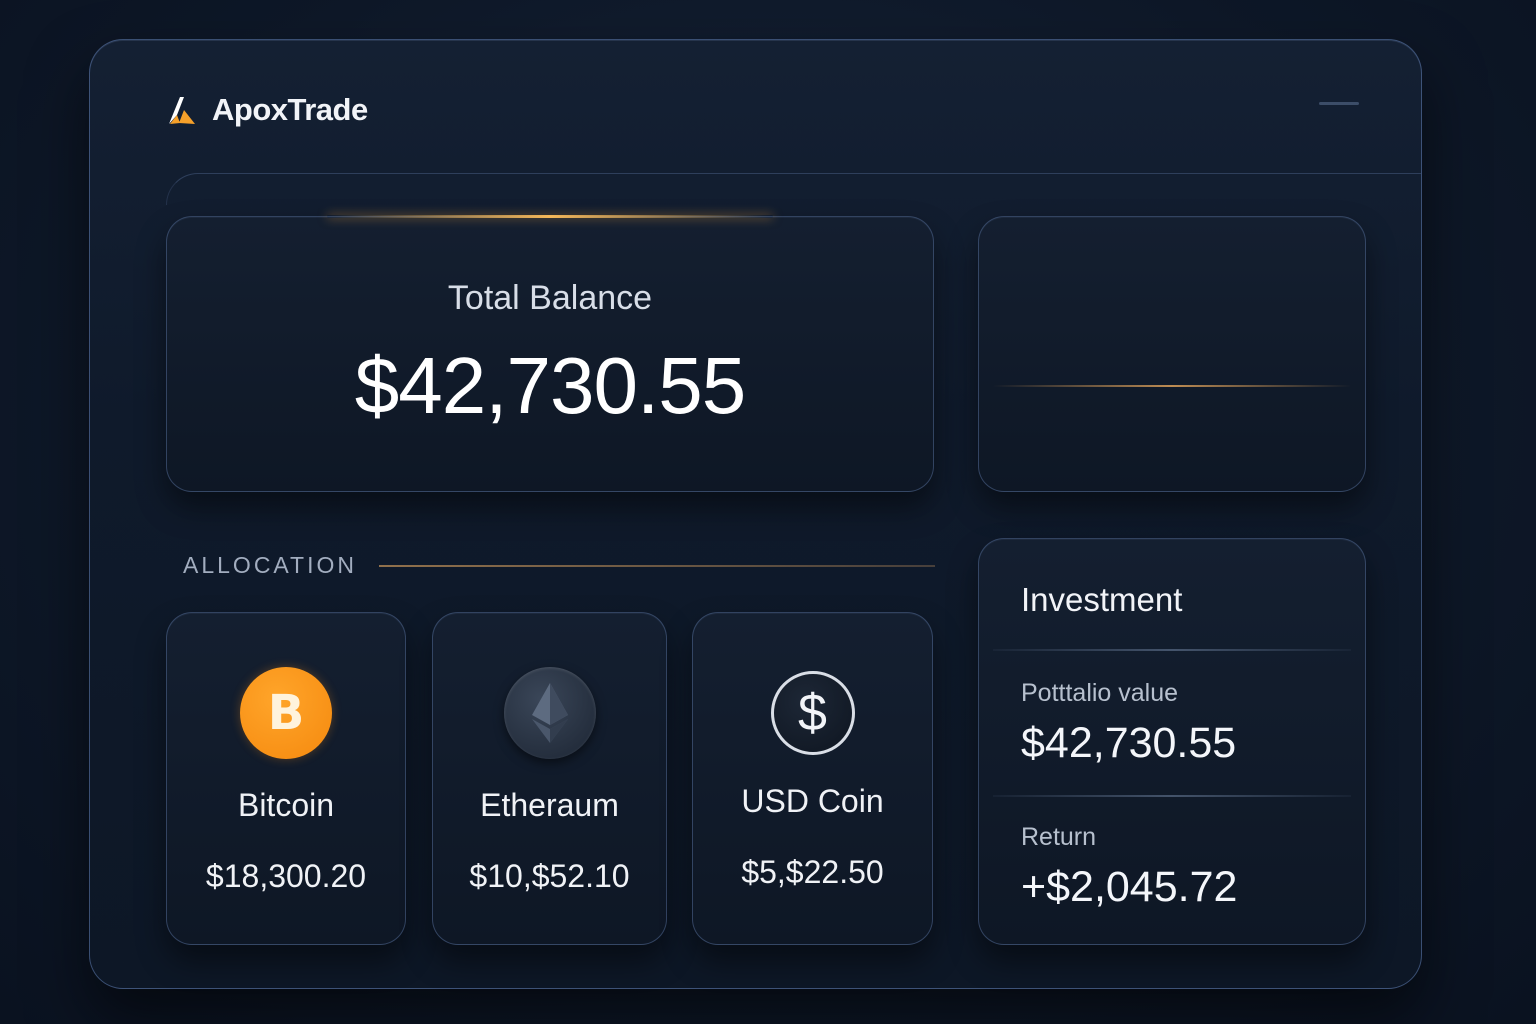 The width and height of the screenshot is (1536, 1024). What do you see at coordinates (549, 876) in the screenshot?
I see `coin-value: $10,$52.10` at bounding box center [549, 876].